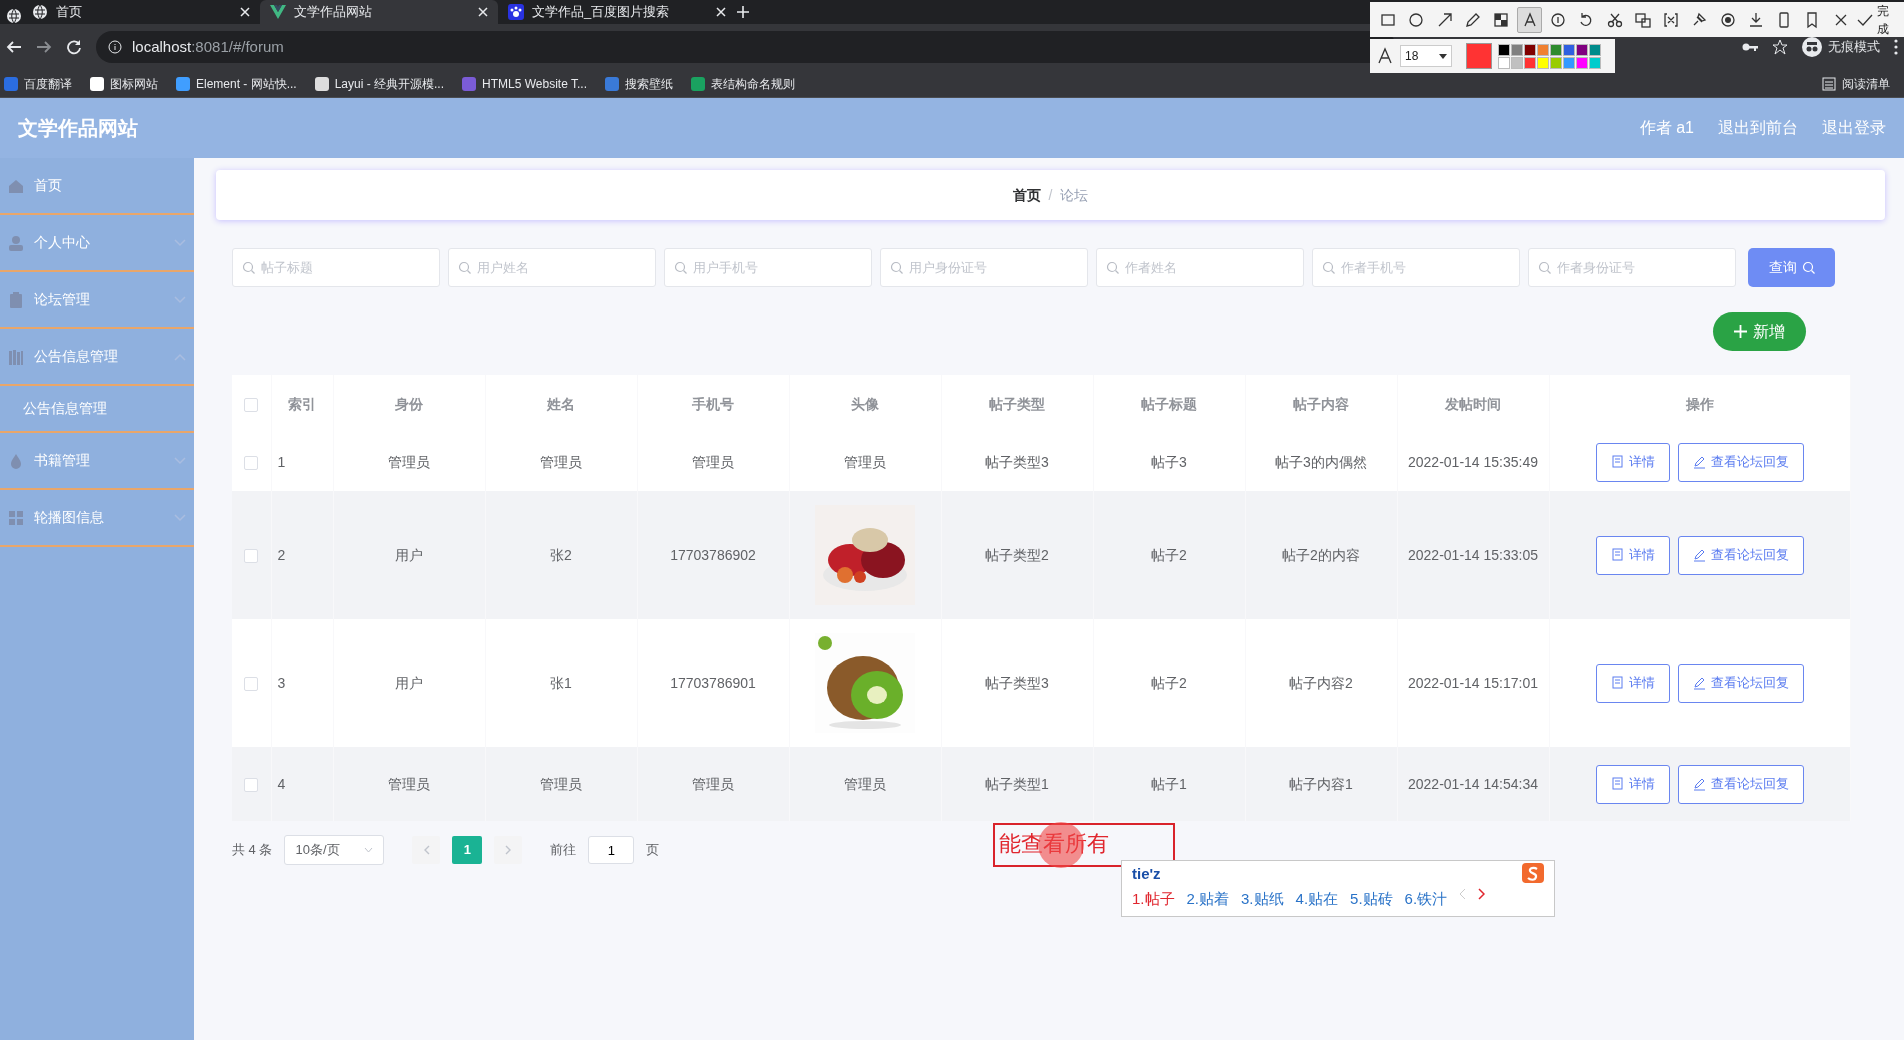 The width and height of the screenshot is (1904, 1040). I want to click on table-cell: 帖子类型3, so click(1017, 682).